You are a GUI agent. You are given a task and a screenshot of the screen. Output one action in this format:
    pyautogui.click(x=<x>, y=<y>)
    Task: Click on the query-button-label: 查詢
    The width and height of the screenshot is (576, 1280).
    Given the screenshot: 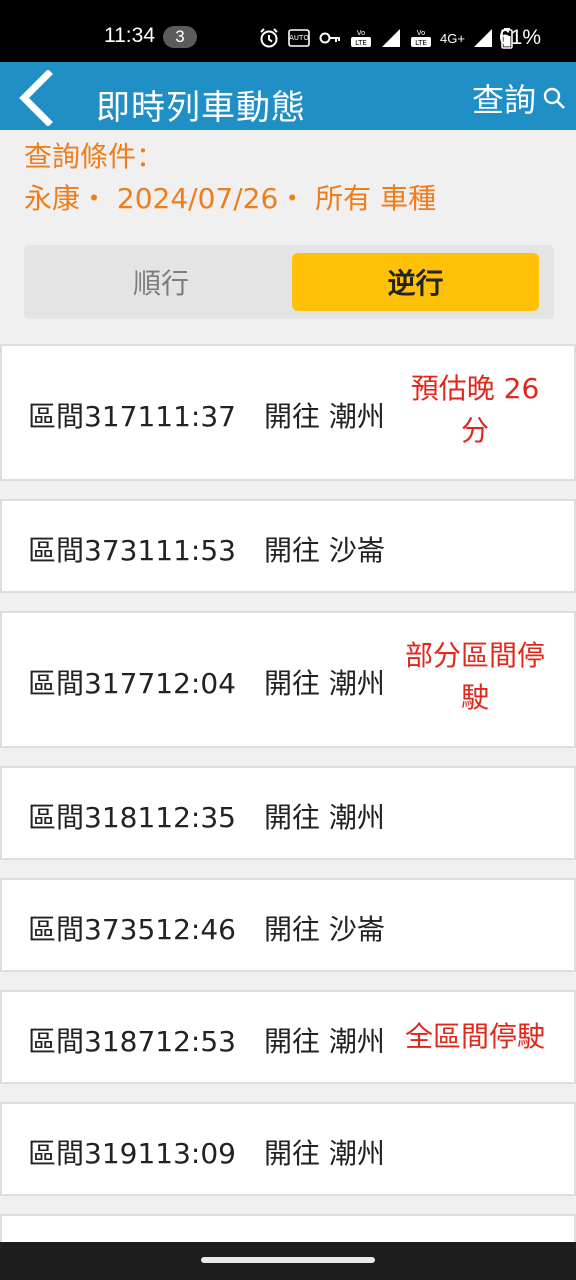 What is the action you would take?
    pyautogui.click(x=503, y=100)
    